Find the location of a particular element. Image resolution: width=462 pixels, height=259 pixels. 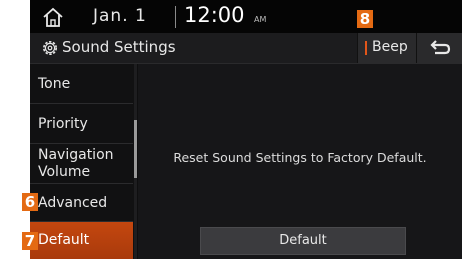

menu-item-default: Default is located at coordinates (81, 240).